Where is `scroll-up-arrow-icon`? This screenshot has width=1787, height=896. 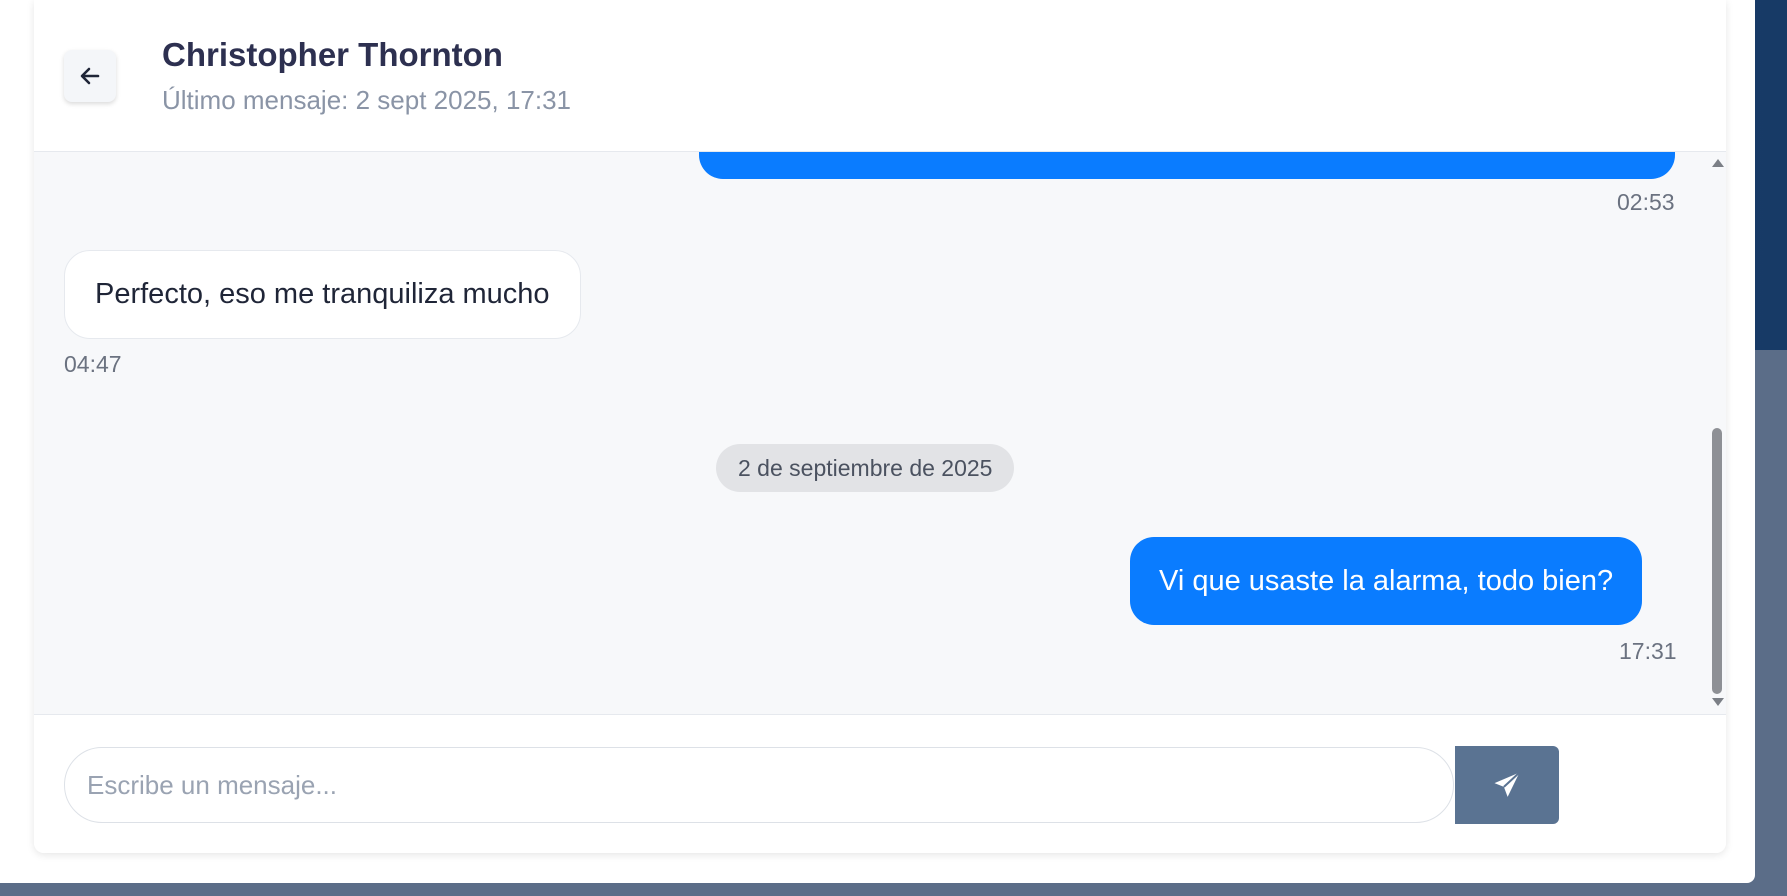 scroll-up-arrow-icon is located at coordinates (1718, 163).